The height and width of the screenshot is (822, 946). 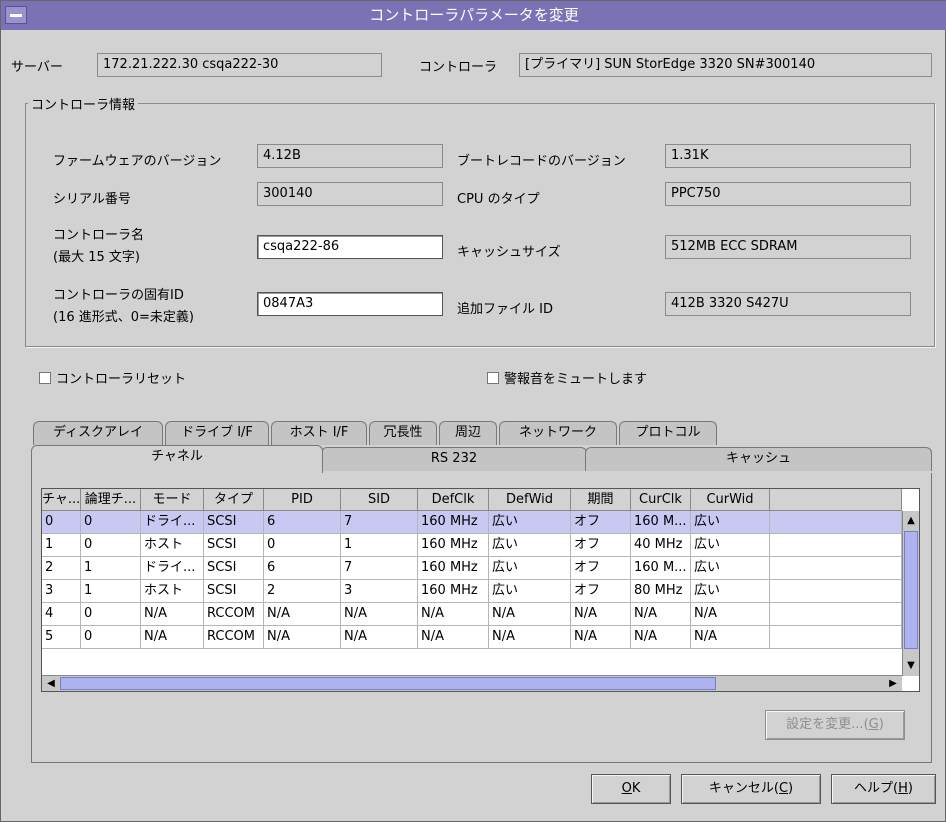 I want to click on controller-reset-checkbox, so click(x=45, y=378).